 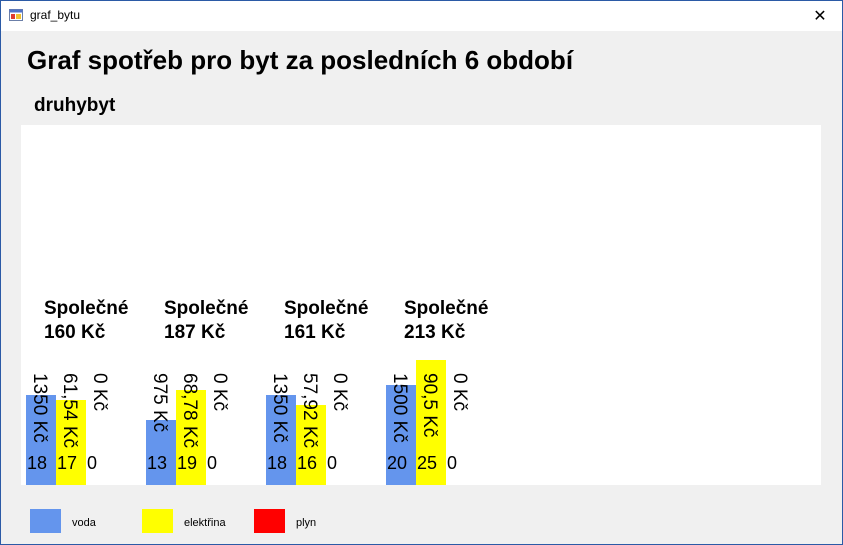 What do you see at coordinates (69, 410) in the screenshot?
I see `bar-cost-label: 61,54 Kč` at bounding box center [69, 410].